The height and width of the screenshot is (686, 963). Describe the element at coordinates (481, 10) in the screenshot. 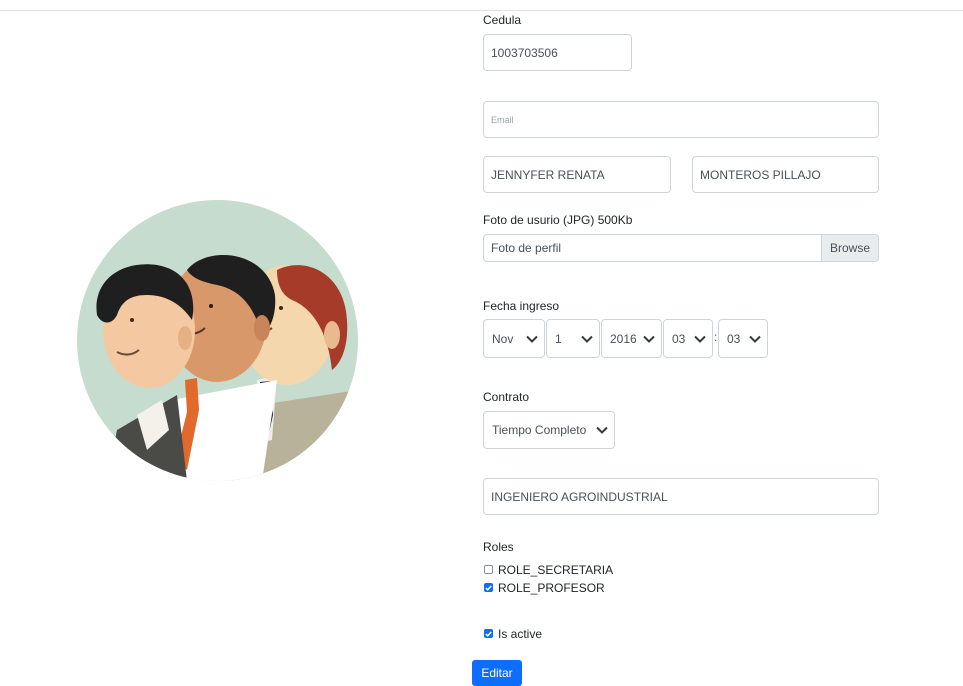

I see `header-divider` at that location.